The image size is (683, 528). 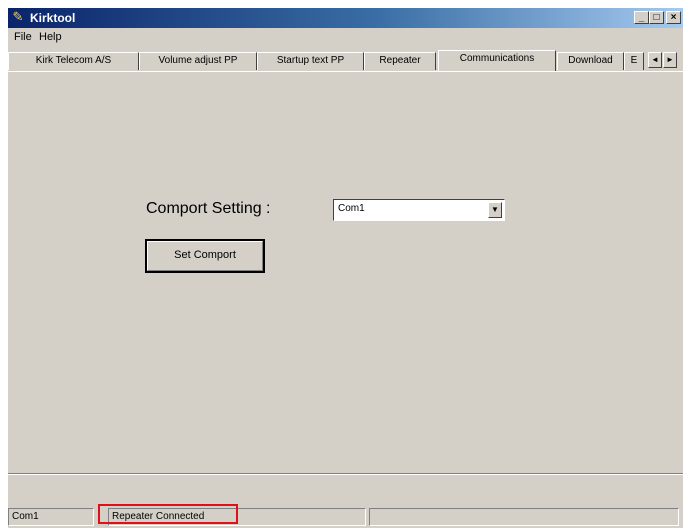 What do you see at coordinates (351, 208) in the screenshot?
I see `comport-select-value: Com1` at bounding box center [351, 208].